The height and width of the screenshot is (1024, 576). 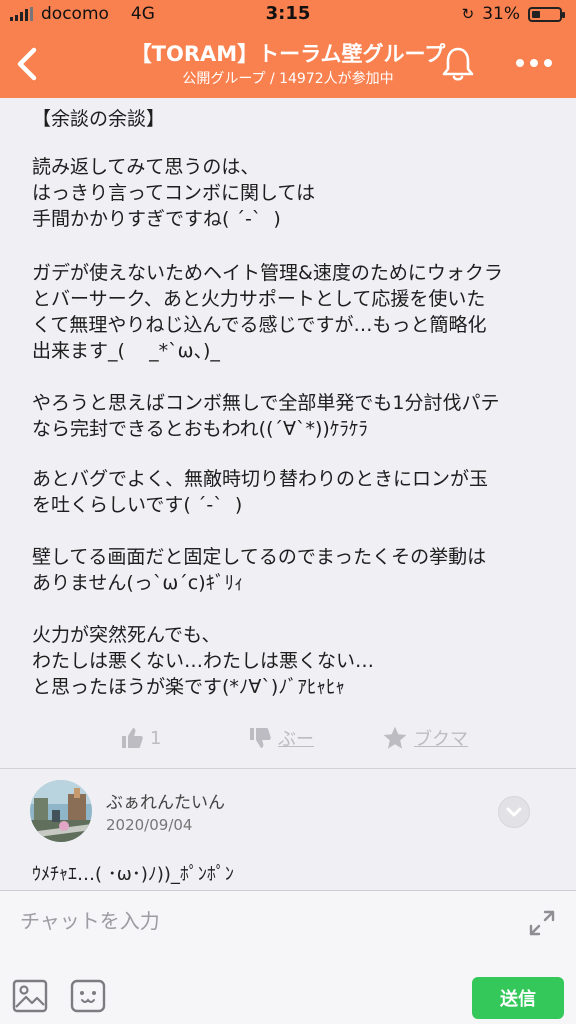 What do you see at coordinates (288, 957) in the screenshot?
I see `chat-bar: チャットを入力 送信` at bounding box center [288, 957].